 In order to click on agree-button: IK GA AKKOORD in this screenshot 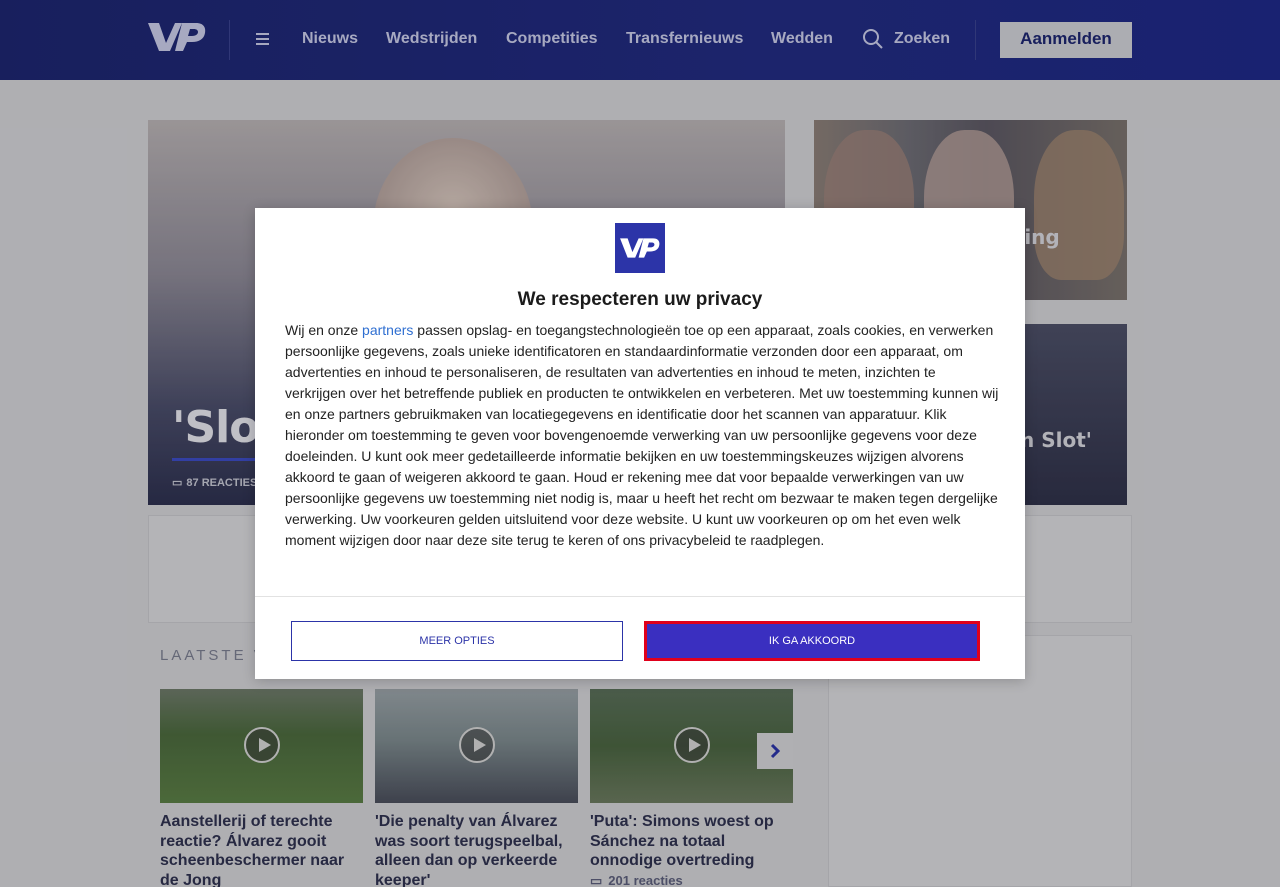, I will do `click(812, 641)`.